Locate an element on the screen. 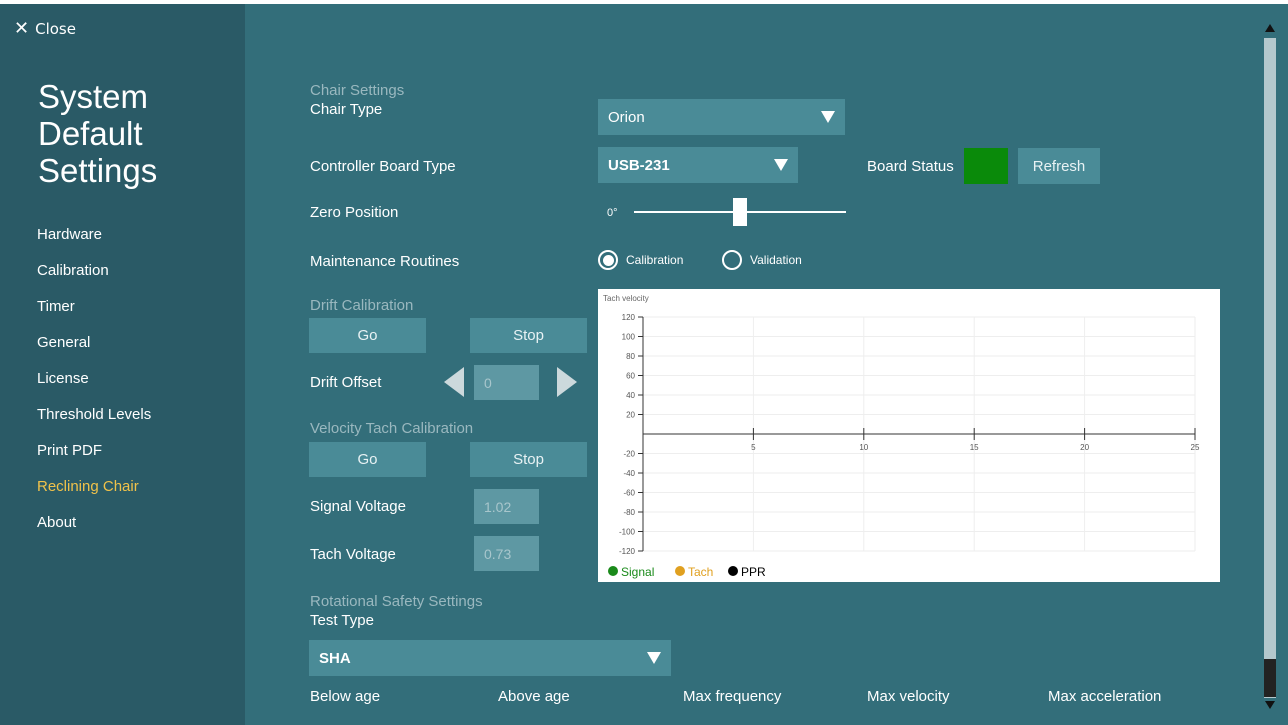 This screenshot has height=725, width=1288. close-button: ✕ Close is located at coordinates (45, 28).